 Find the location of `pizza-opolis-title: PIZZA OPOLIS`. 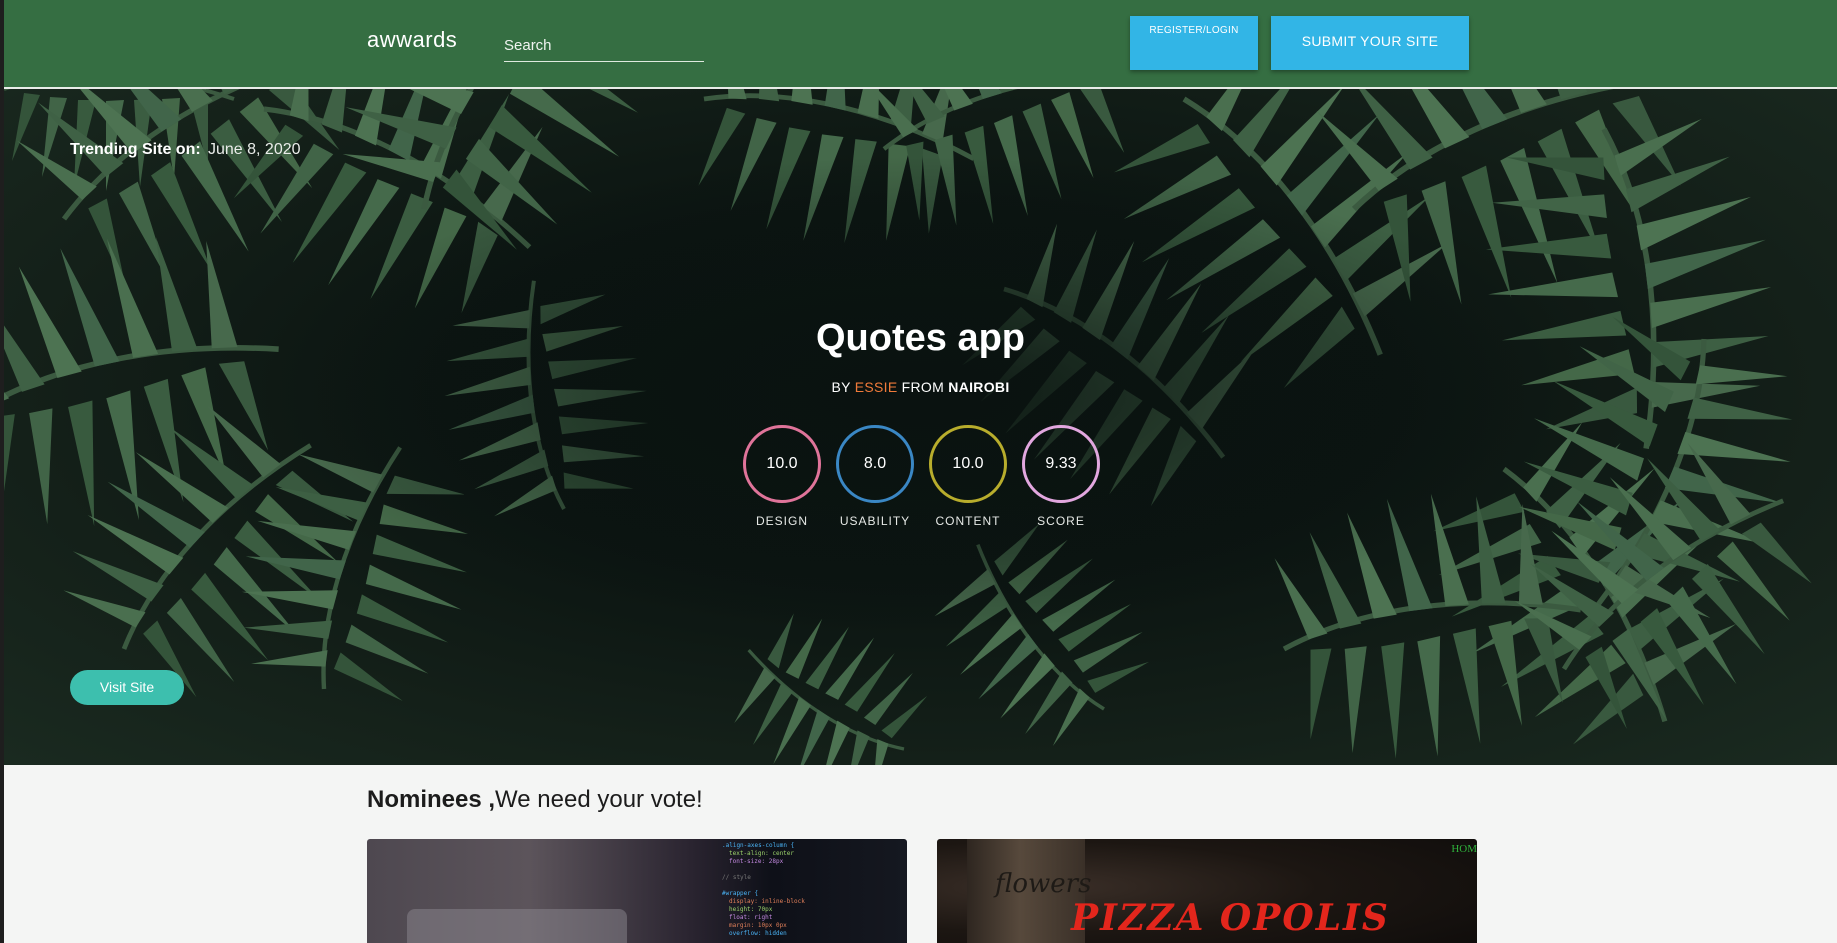

pizza-opolis-title: PIZZA OPOLIS is located at coordinates (1230, 918).